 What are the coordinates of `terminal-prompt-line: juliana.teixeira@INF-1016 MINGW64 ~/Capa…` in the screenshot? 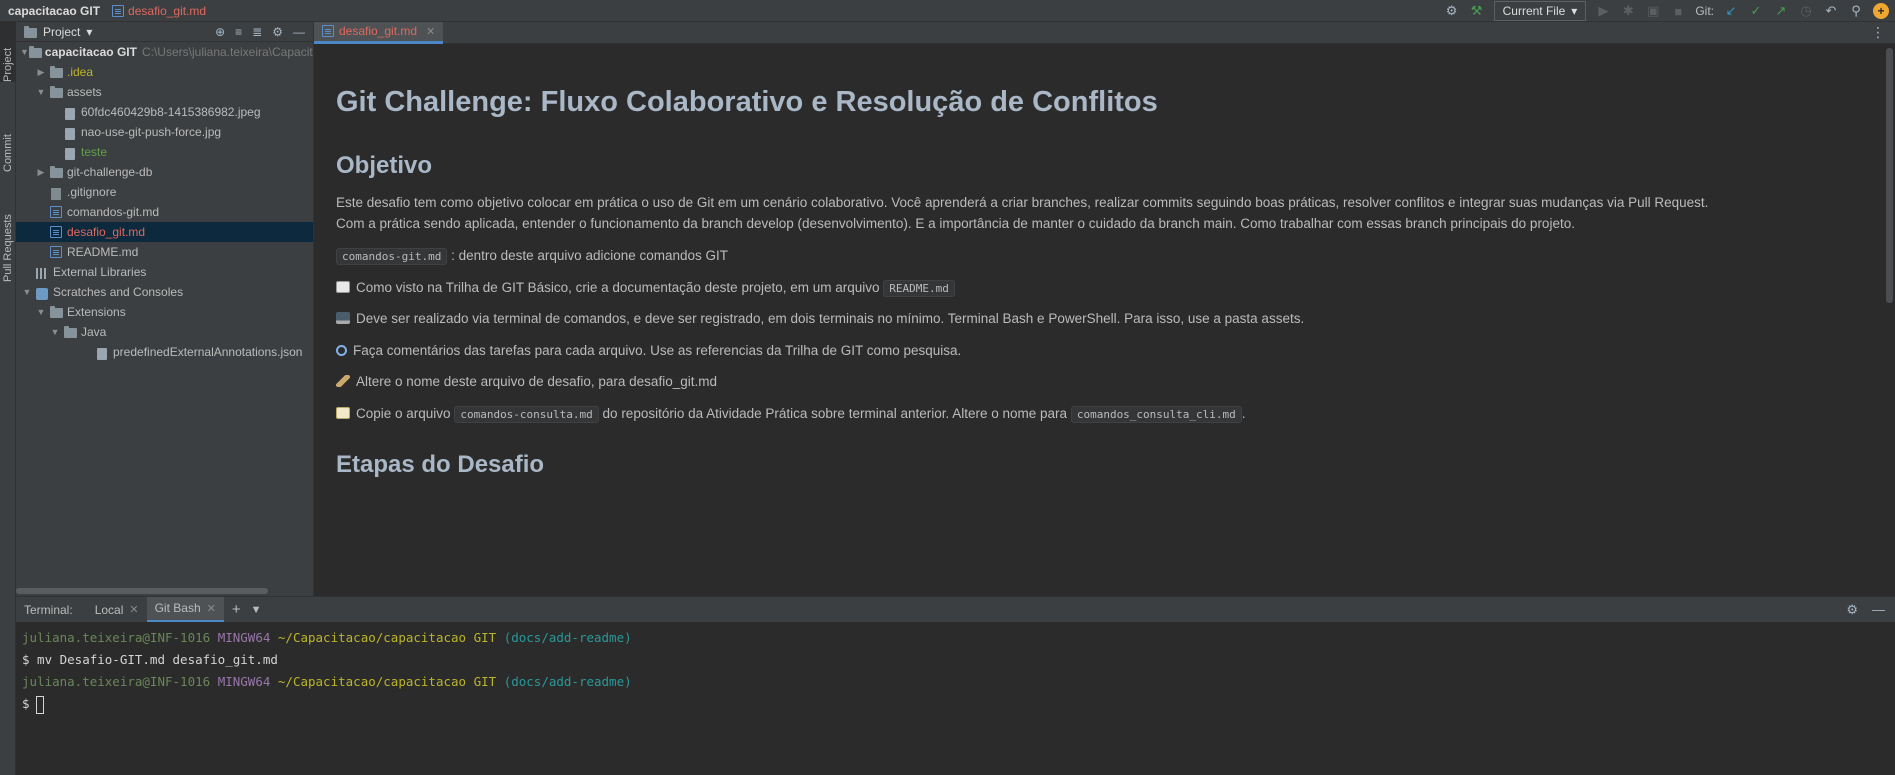 It's located at (958, 638).